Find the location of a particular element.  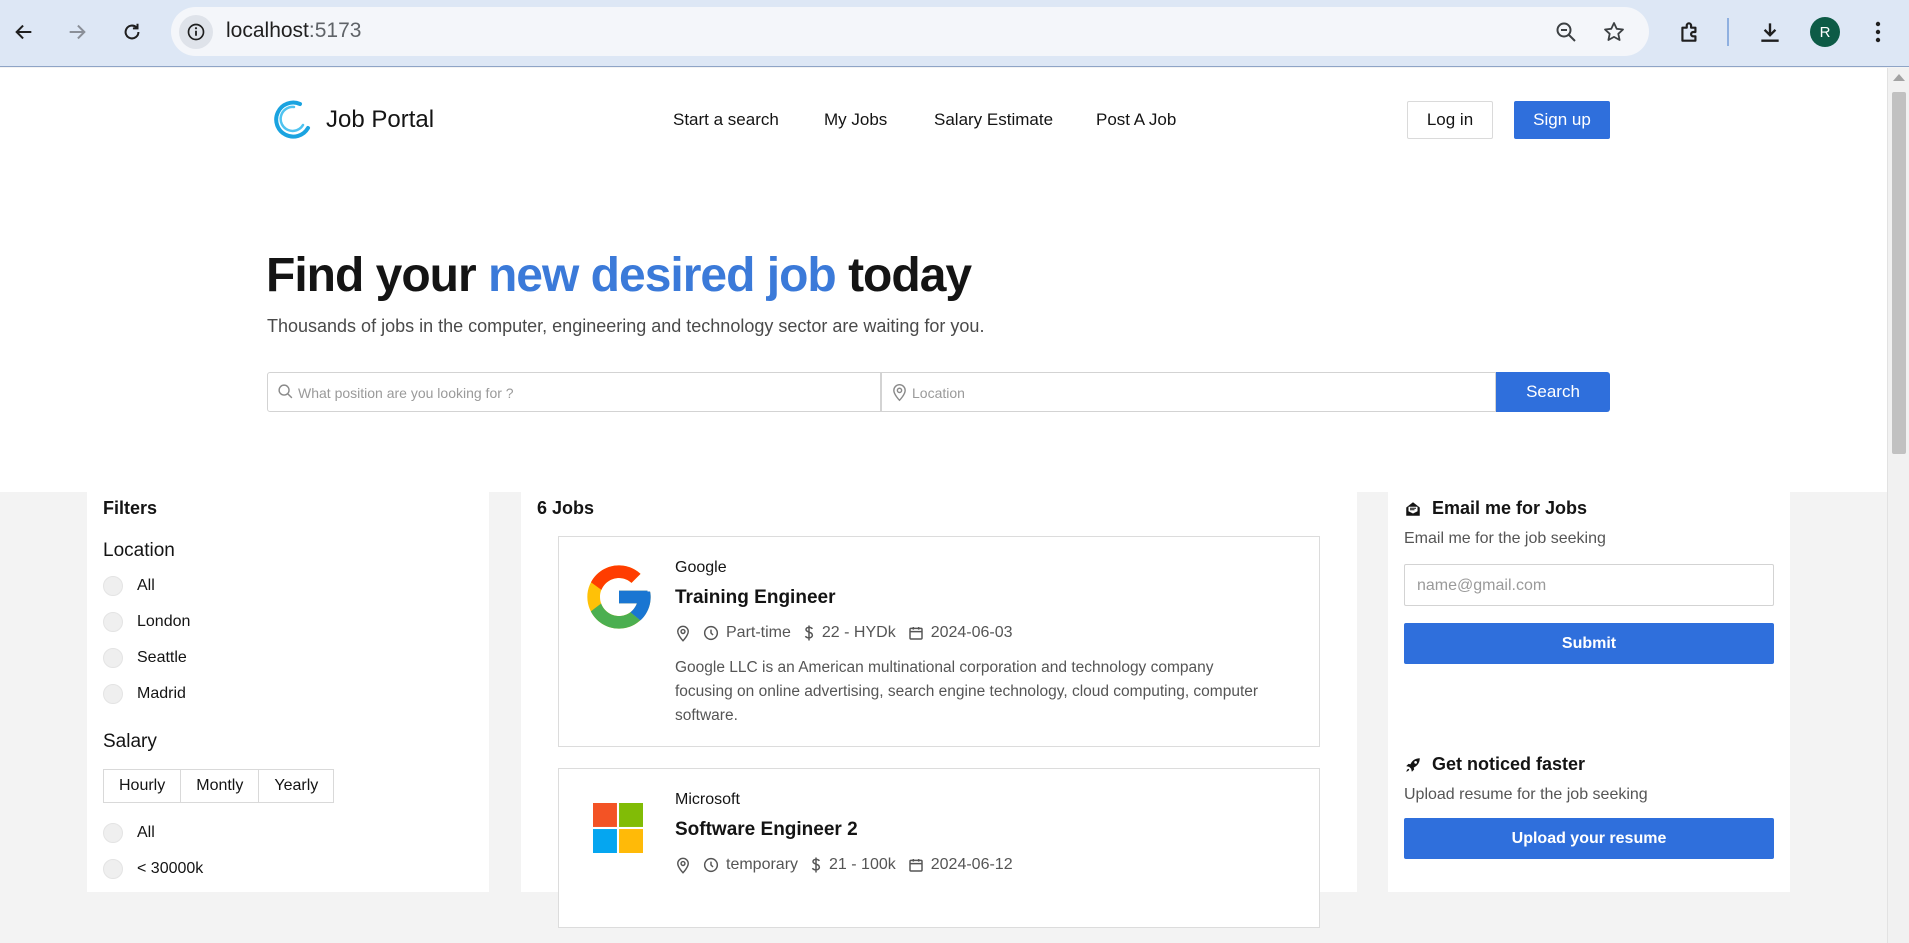

upload-resume-button: Upload your resume is located at coordinates (1589, 838).